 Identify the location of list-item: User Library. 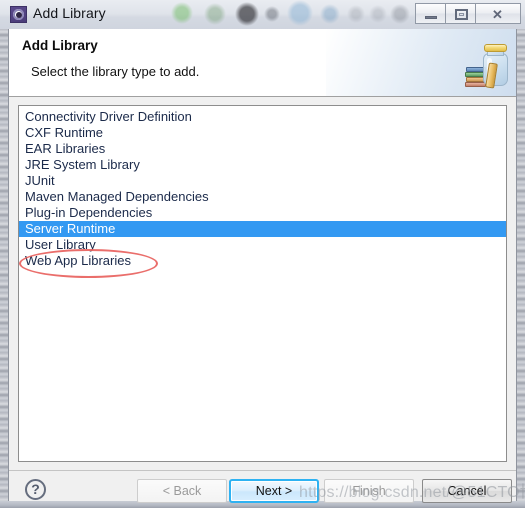
(262, 245).